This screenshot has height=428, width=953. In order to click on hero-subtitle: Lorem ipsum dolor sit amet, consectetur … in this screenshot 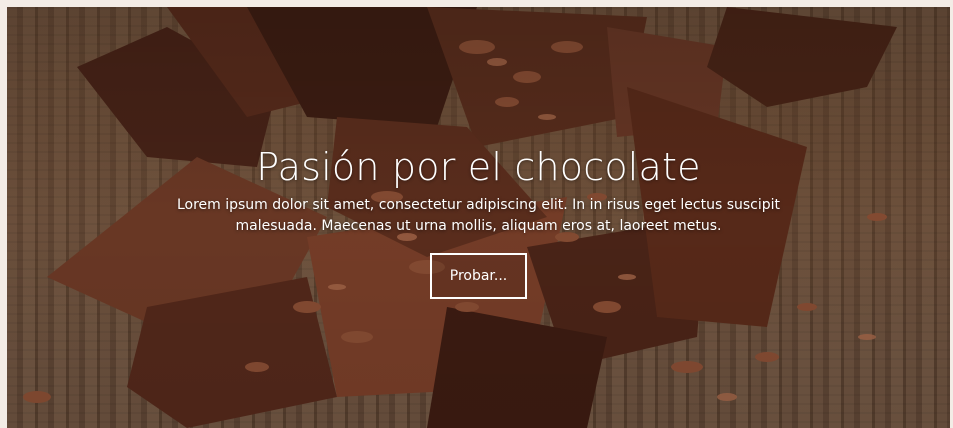, I will do `click(478, 215)`.